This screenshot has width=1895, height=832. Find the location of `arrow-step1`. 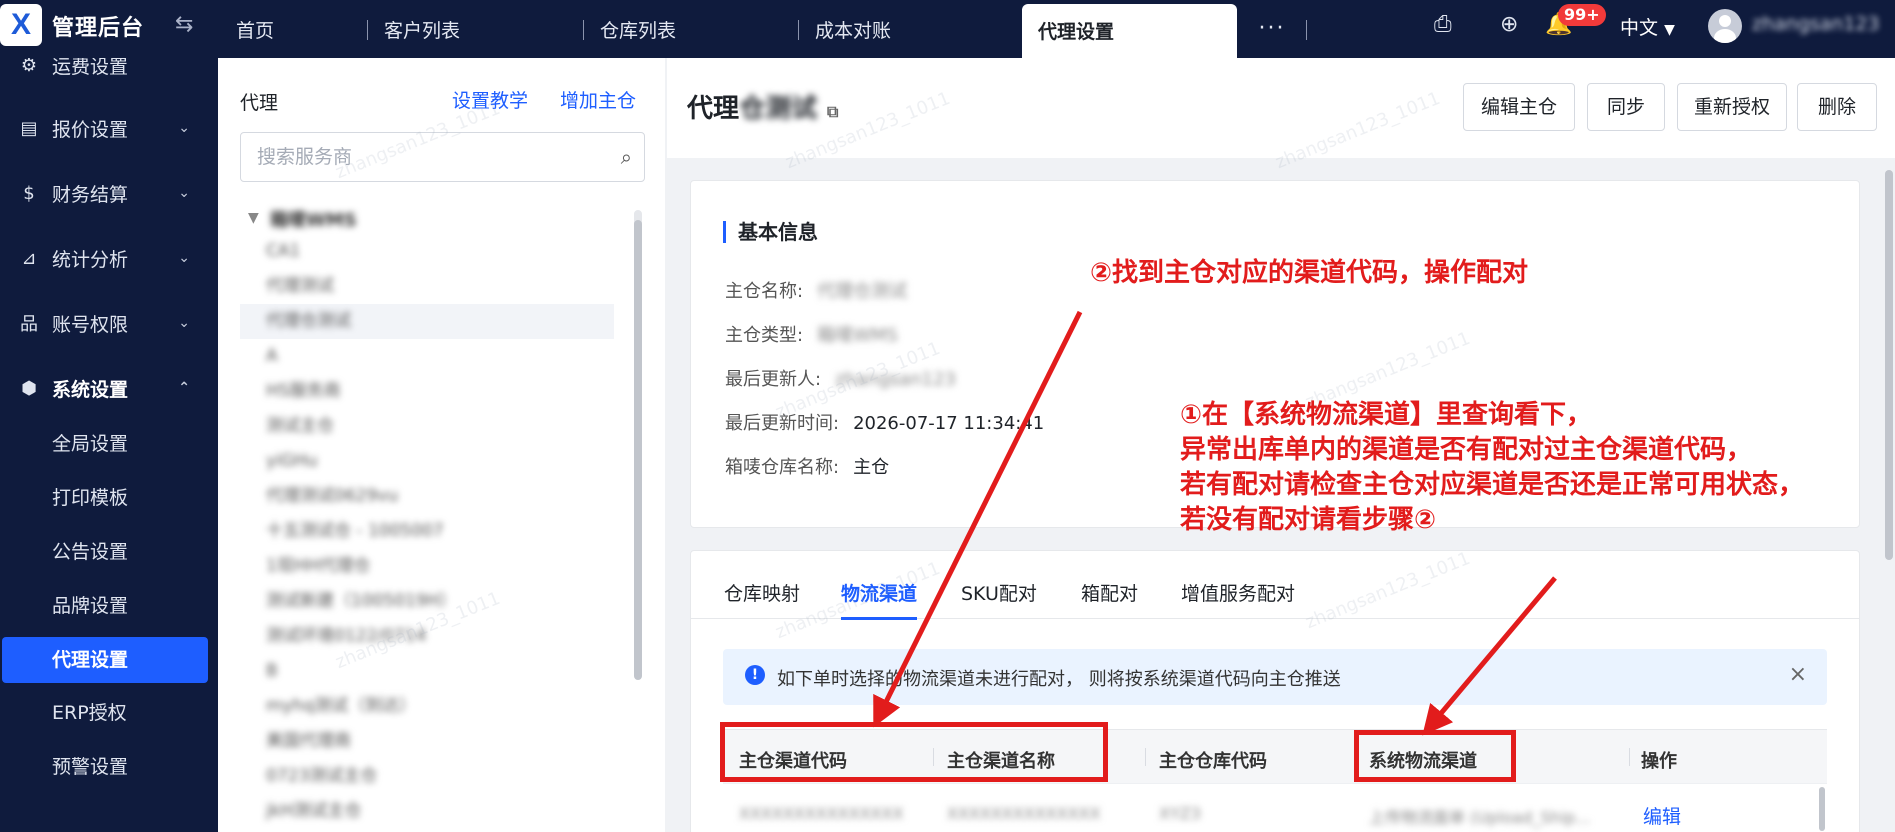

arrow-step1 is located at coordinates (1489, 656).